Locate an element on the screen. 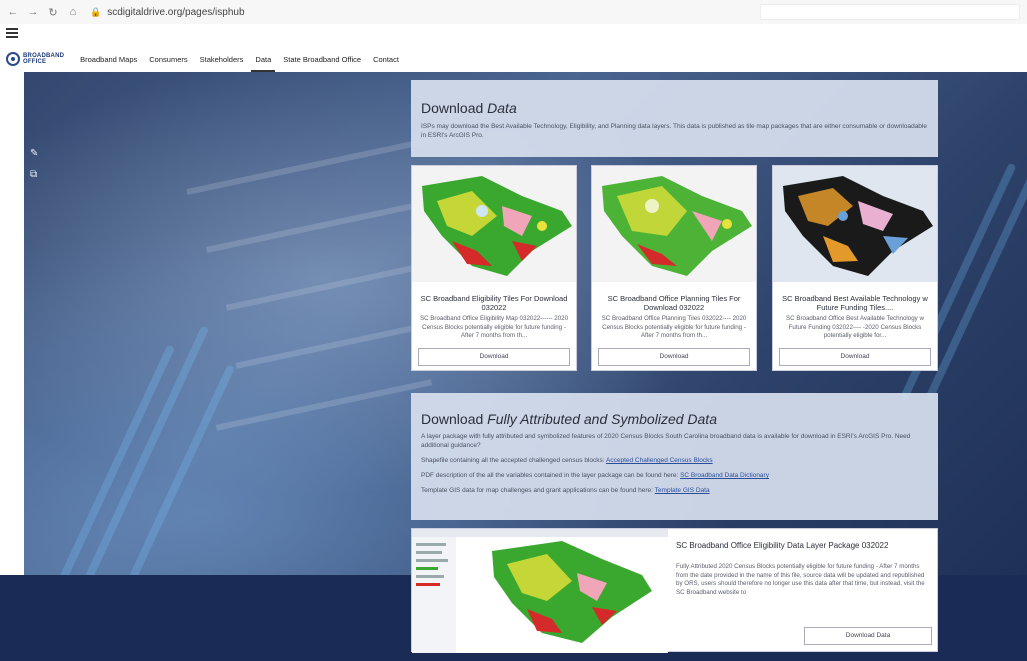  pencil-icon: ✎ is located at coordinates (34, 153).